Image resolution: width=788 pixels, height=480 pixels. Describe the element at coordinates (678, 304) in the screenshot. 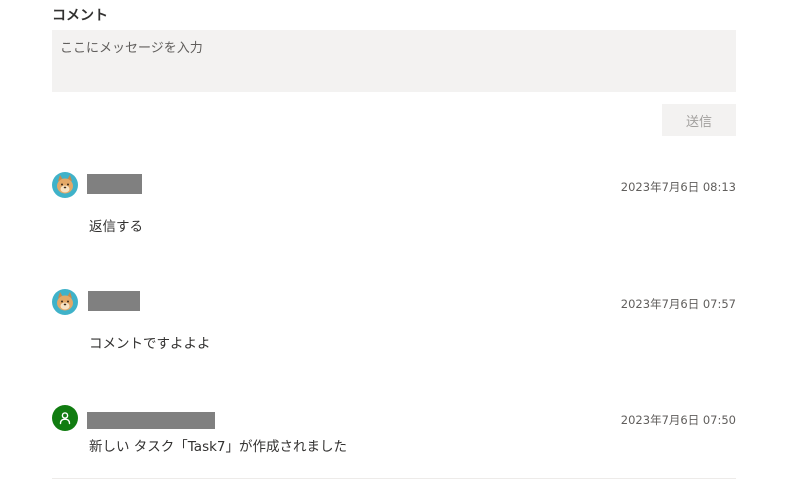

I see `comment-timestamp: 2023年7月6日 07:57` at that location.